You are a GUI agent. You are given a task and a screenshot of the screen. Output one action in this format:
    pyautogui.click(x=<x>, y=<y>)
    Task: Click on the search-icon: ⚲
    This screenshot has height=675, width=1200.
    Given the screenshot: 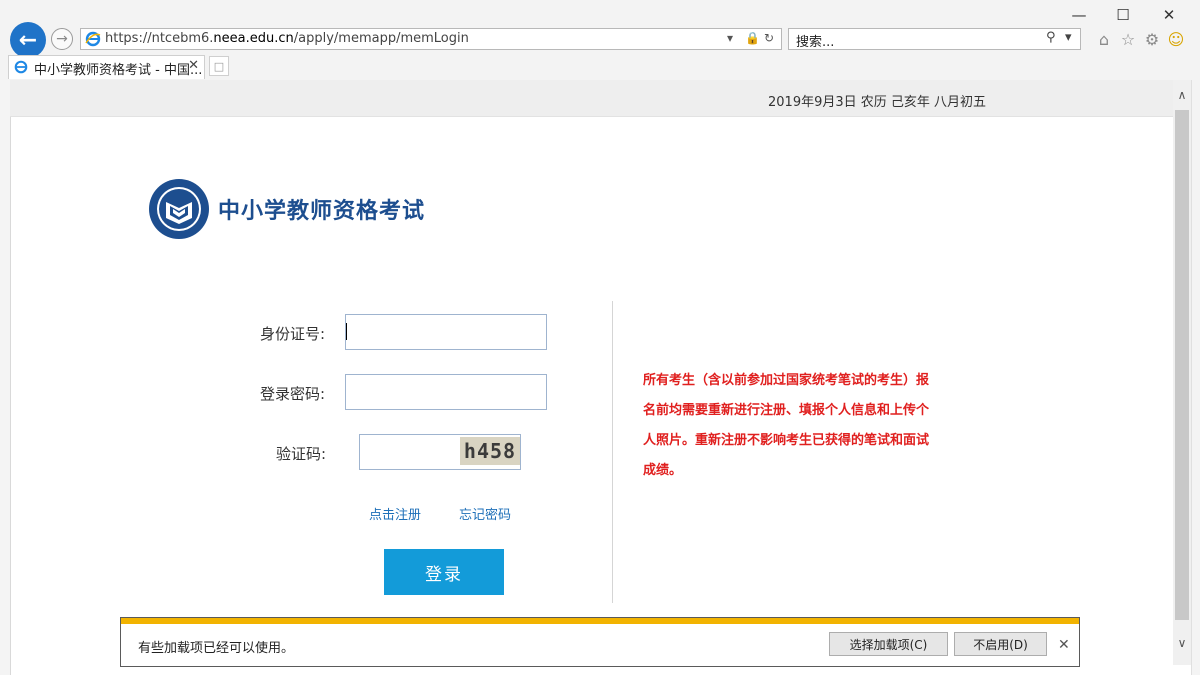 What is the action you would take?
    pyautogui.click(x=1051, y=37)
    